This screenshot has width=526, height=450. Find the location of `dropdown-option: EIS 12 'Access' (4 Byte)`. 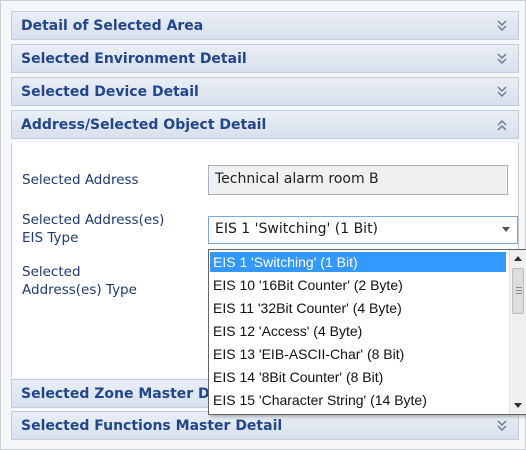

dropdown-option: EIS 12 'Access' (4 Byte) is located at coordinates (358, 331).